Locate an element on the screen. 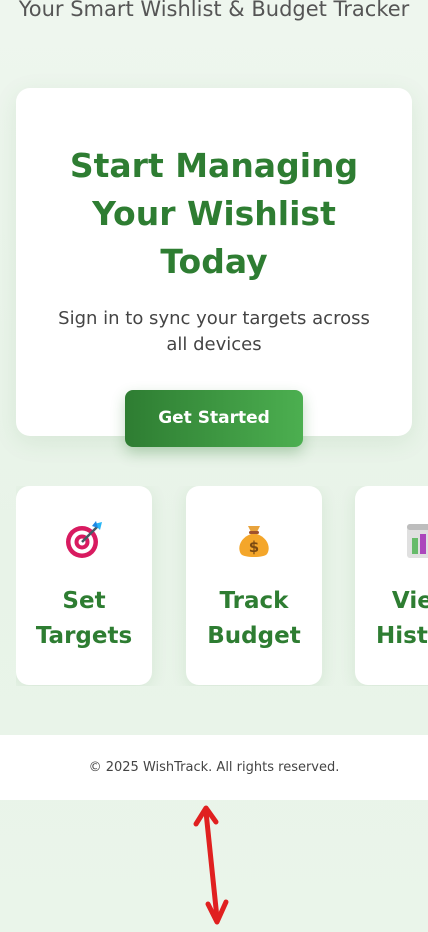 This screenshot has width=428, height=932. copyright-text: © 2025 WishTrack. All rights reserved. is located at coordinates (214, 767).